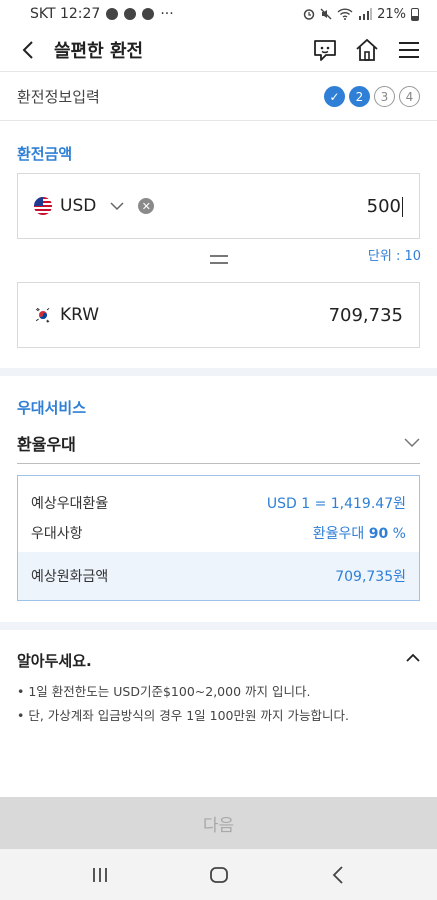 This screenshot has height=900, width=437. I want to click on info-row-total: 예상원화금액 709,735원, so click(218, 576).